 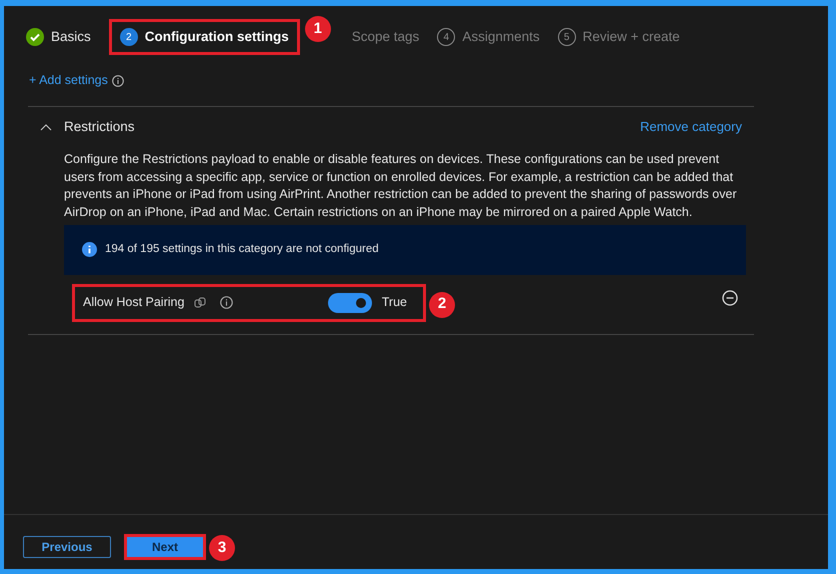 What do you see at coordinates (386, 37) in the screenshot?
I see `wizard-step: Scope tags` at bounding box center [386, 37].